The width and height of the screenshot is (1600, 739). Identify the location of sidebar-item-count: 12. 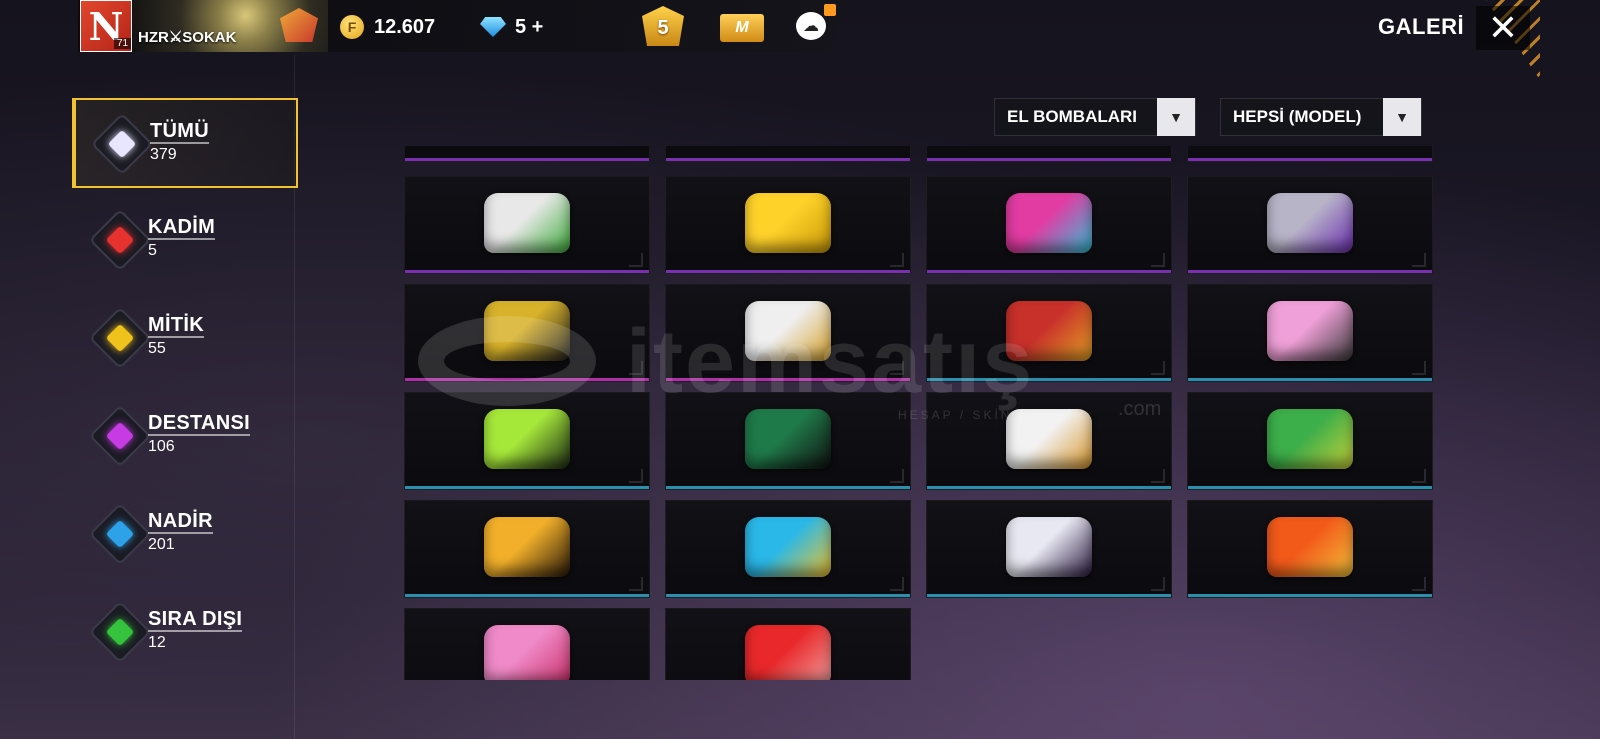
(157, 642).